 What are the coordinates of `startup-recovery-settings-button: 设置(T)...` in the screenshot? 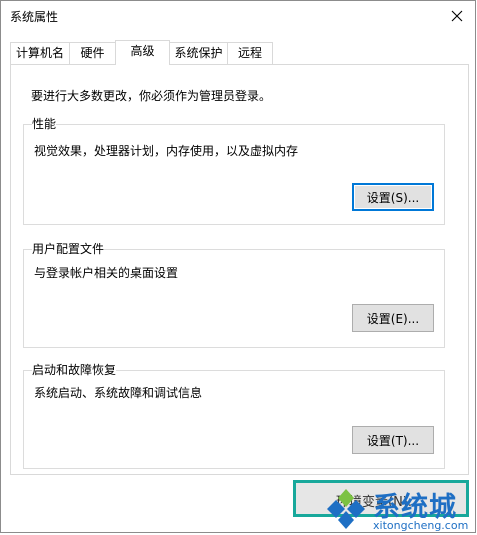 It's located at (393, 440).